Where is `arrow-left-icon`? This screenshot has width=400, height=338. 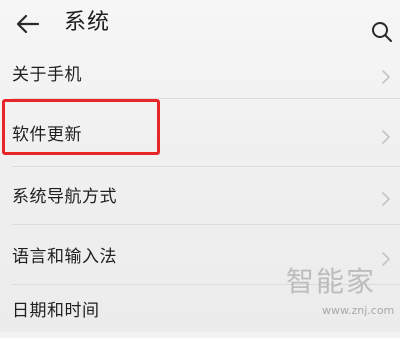 arrow-left-icon is located at coordinates (28, 24).